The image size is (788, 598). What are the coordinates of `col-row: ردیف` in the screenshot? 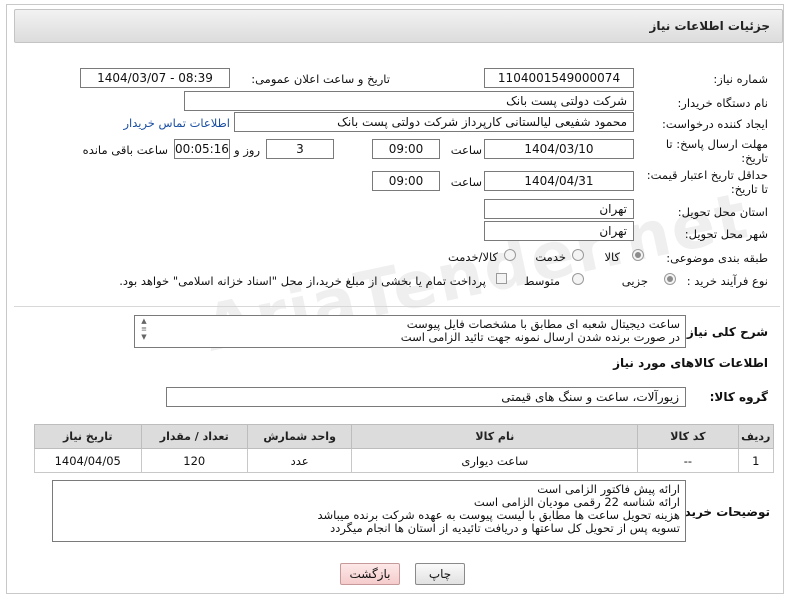 It's located at (756, 436).